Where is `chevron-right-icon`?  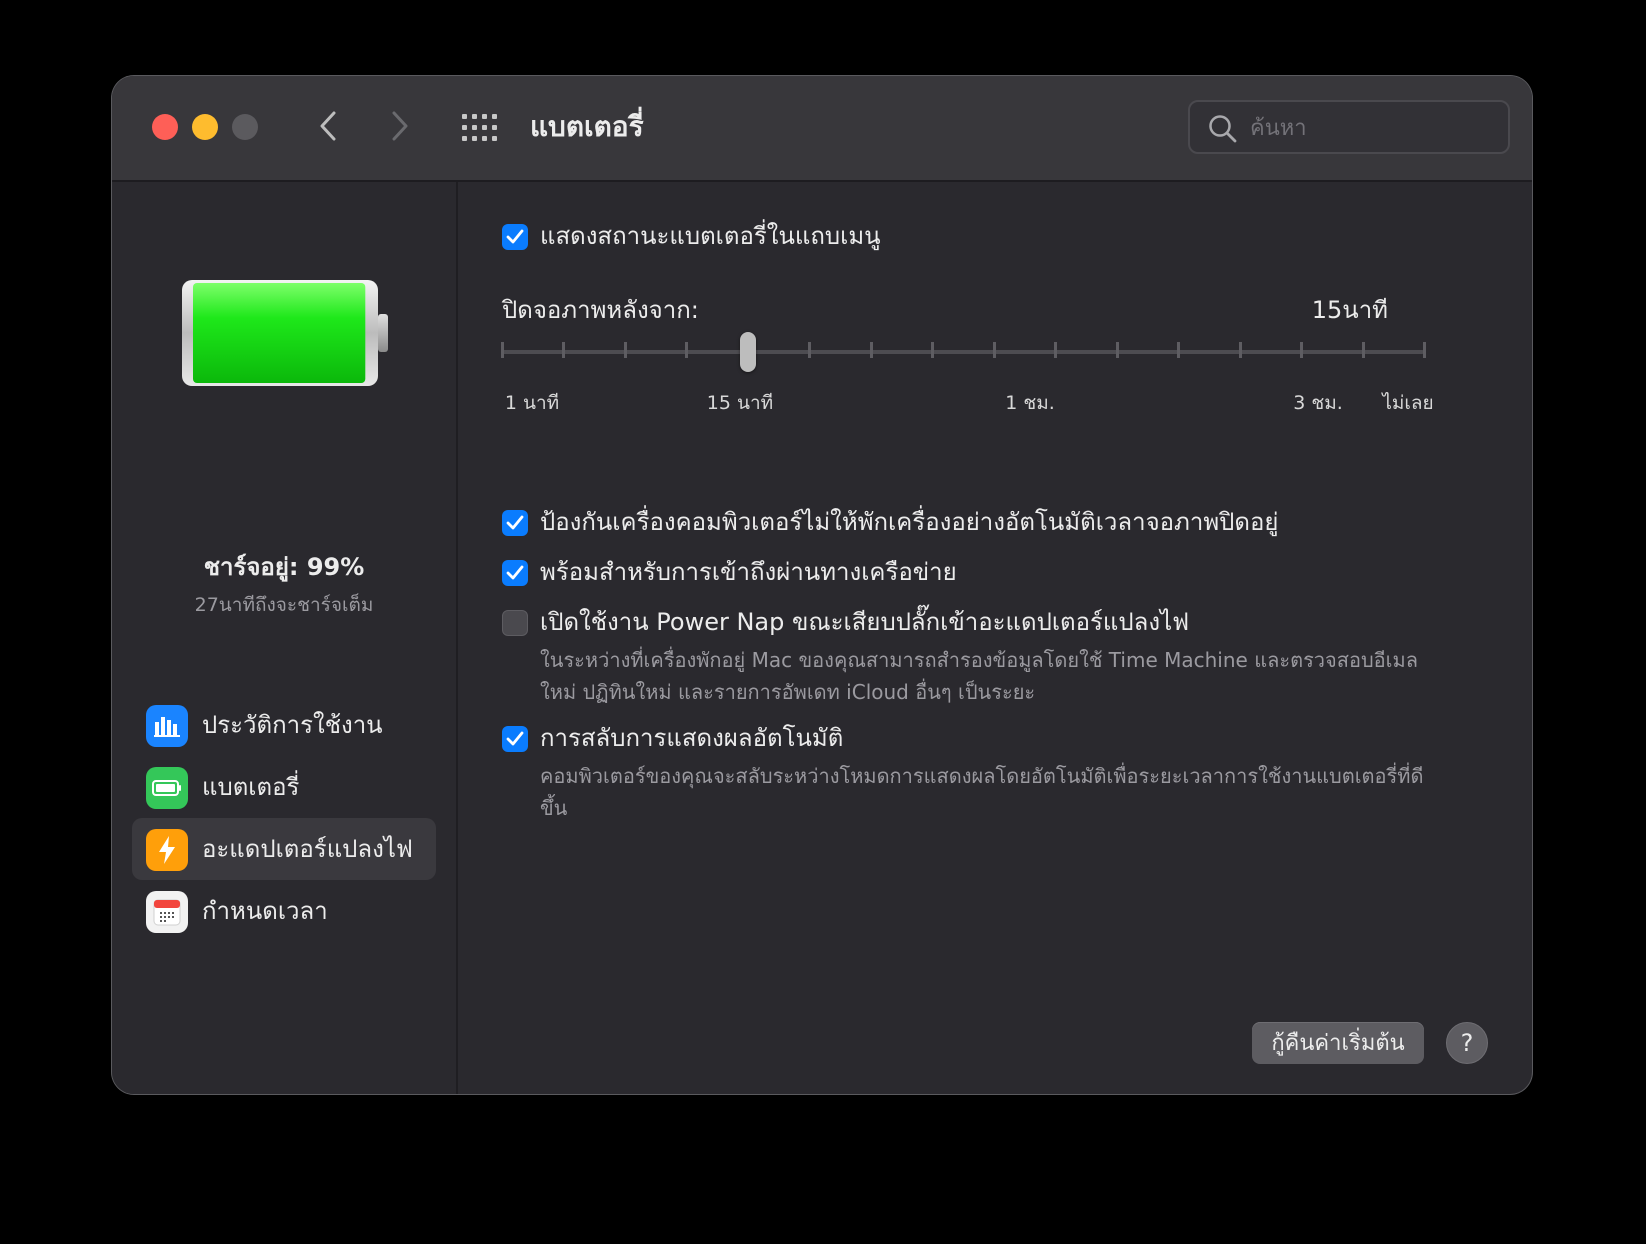
chevron-right-icon is located at coordinates (400, 126).